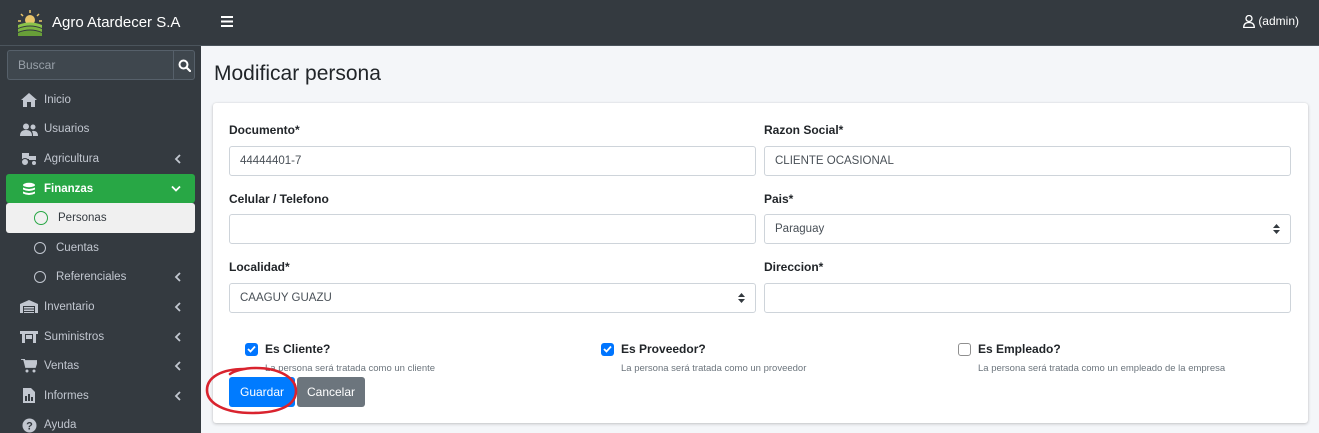 Image resolution: width=1319 pixels, height=433 pixels. Describe the element at coordinates (57, 99) in the screenshot. I see `sidebar-item-label: Inicio` at that location.